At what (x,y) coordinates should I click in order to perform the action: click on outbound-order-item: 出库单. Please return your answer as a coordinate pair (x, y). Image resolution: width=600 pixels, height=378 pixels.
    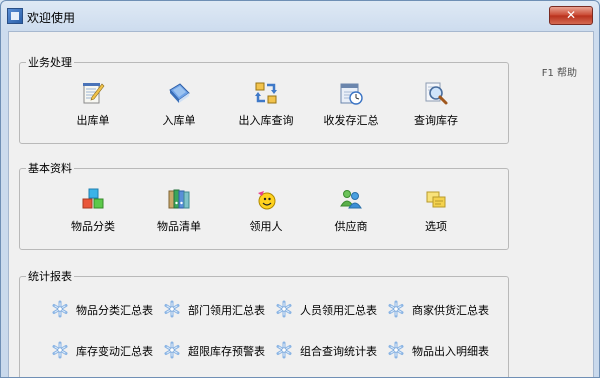
    Looking at the image, I should click on (93, 104).